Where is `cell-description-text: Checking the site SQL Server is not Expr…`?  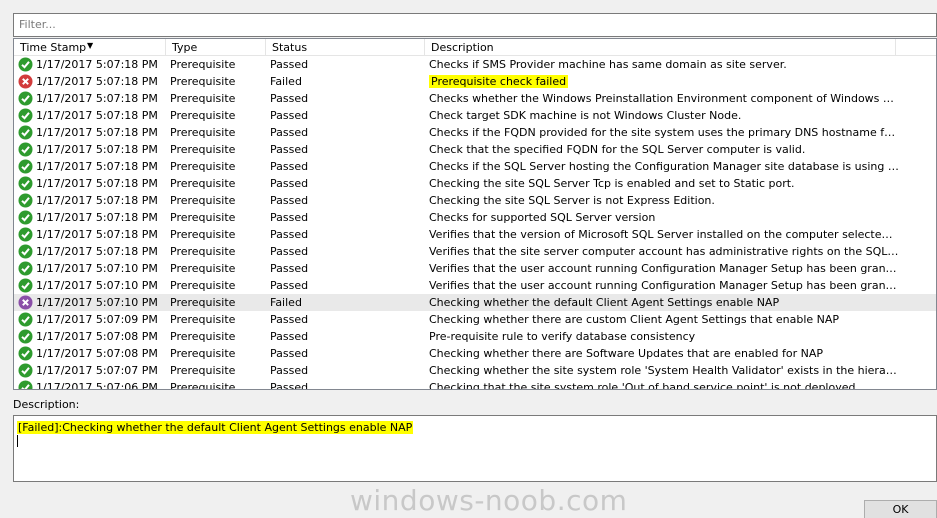
cell-description-text: Checking the site SQL Server is not Expr… is located at coordinates (572, 200).